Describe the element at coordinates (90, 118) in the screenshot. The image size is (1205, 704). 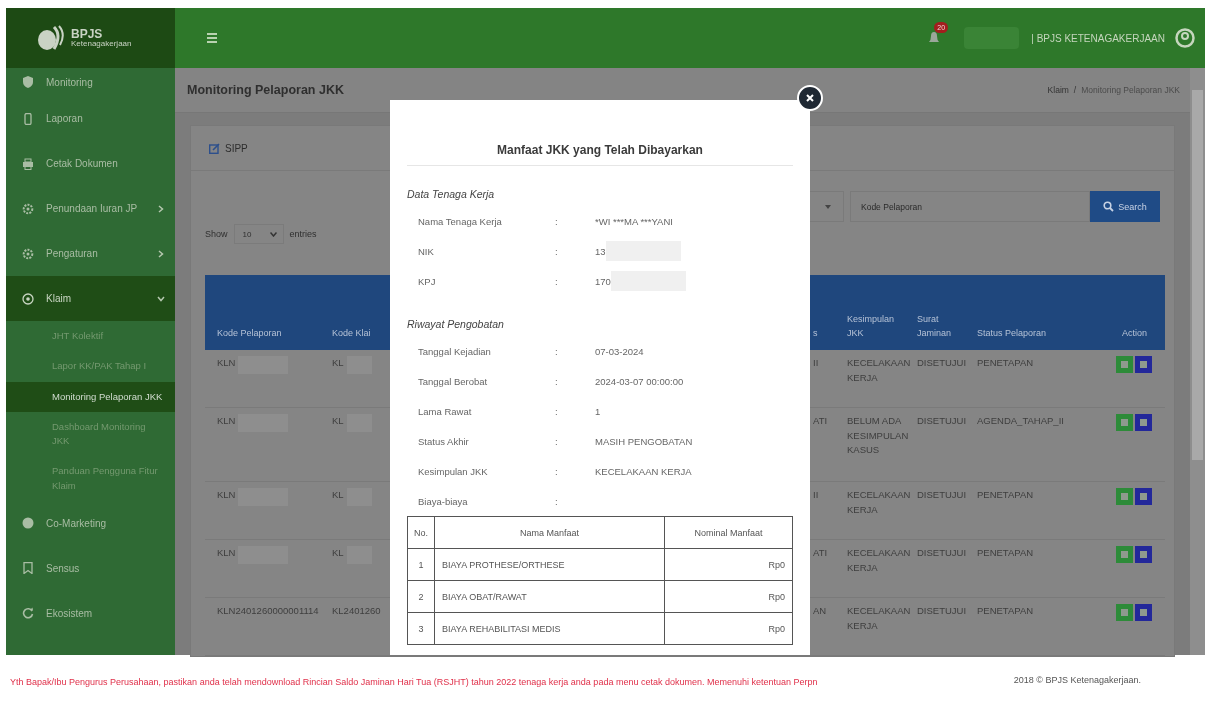
I see `sidebar-item: Laporan` at that location.